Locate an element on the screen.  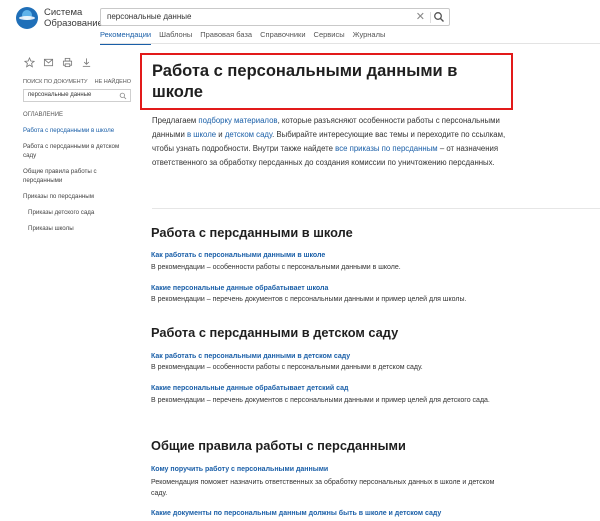
toc-item-kindergarten-orders: Приказы детского сада is located at coordinates (78, 212).